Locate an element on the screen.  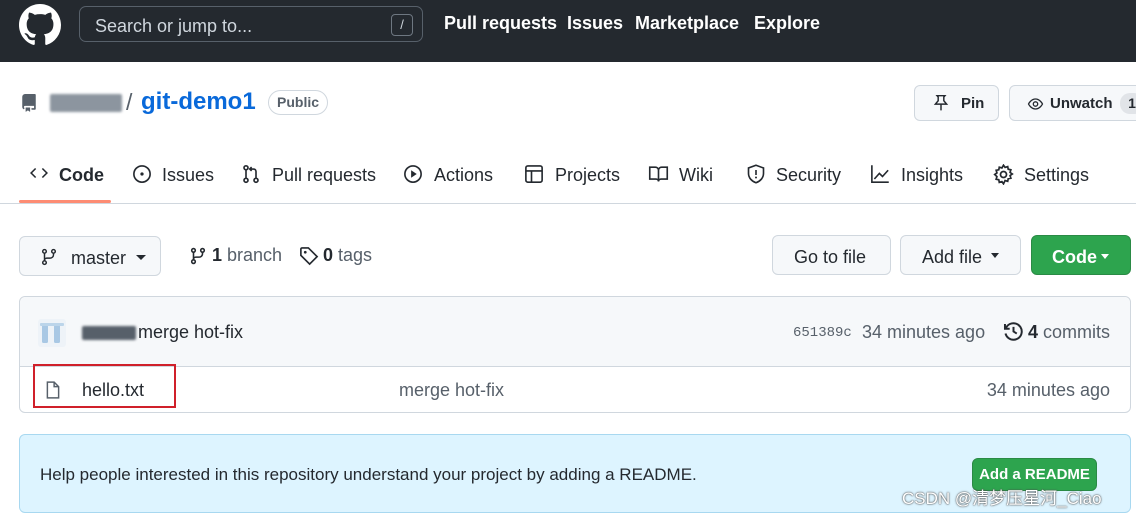
csdn-watermark: CSDN @清梦压星河_Ciao is located at coordinates (1002, 498).